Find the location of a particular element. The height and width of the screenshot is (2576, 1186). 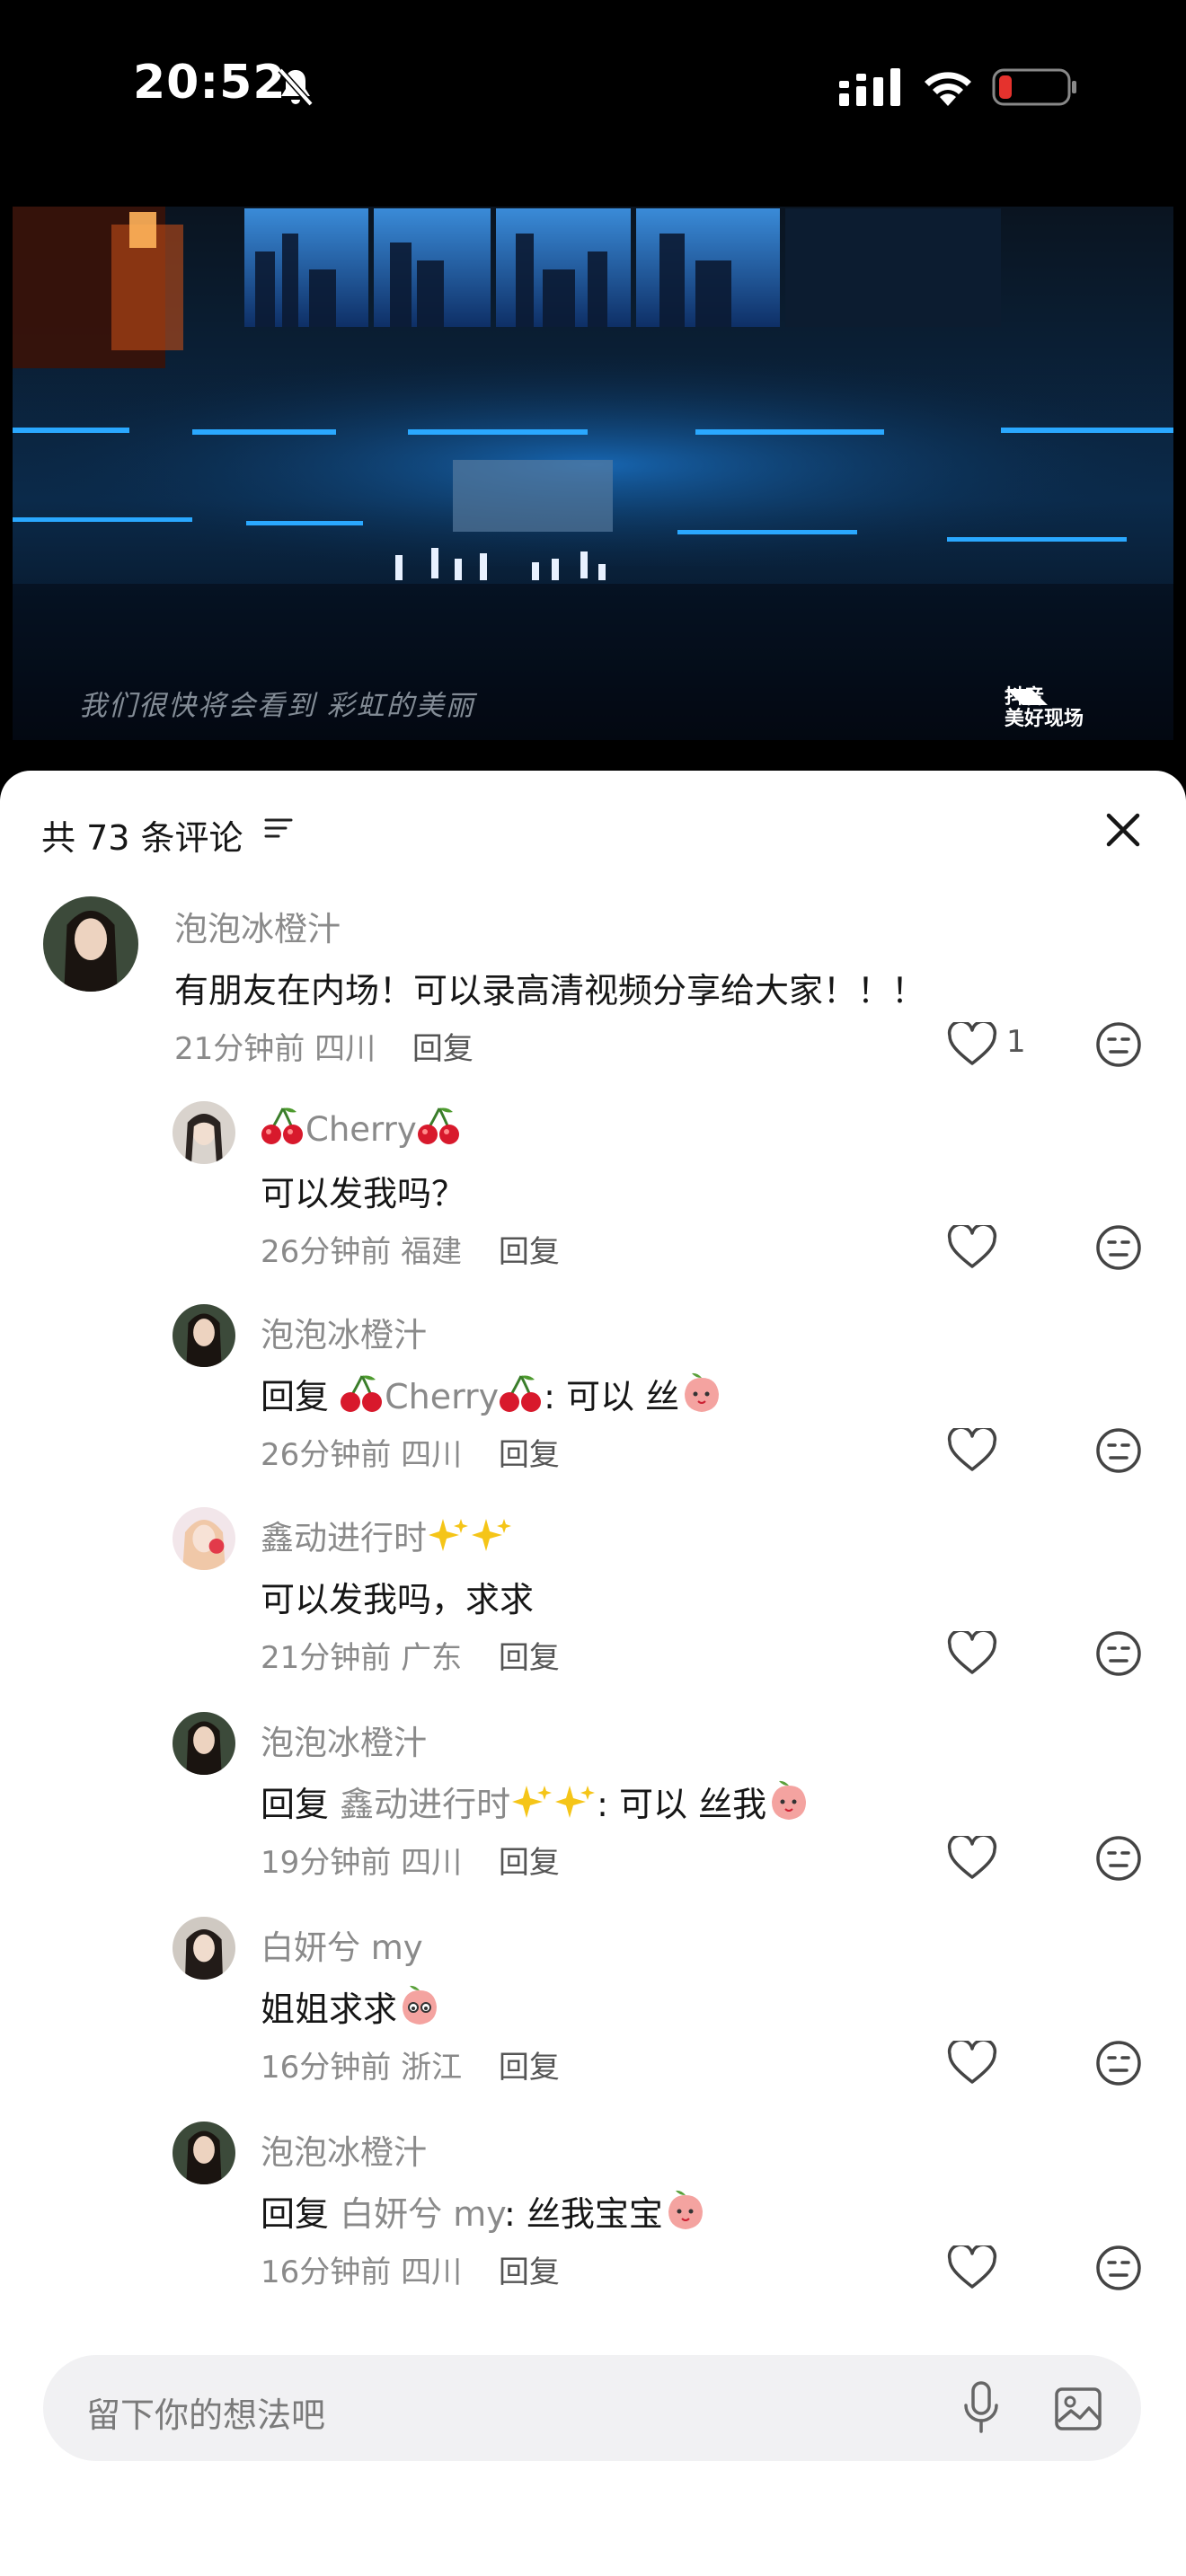

comment-text: 可以发我吗，求求 is located at coordinates (398, 1599).